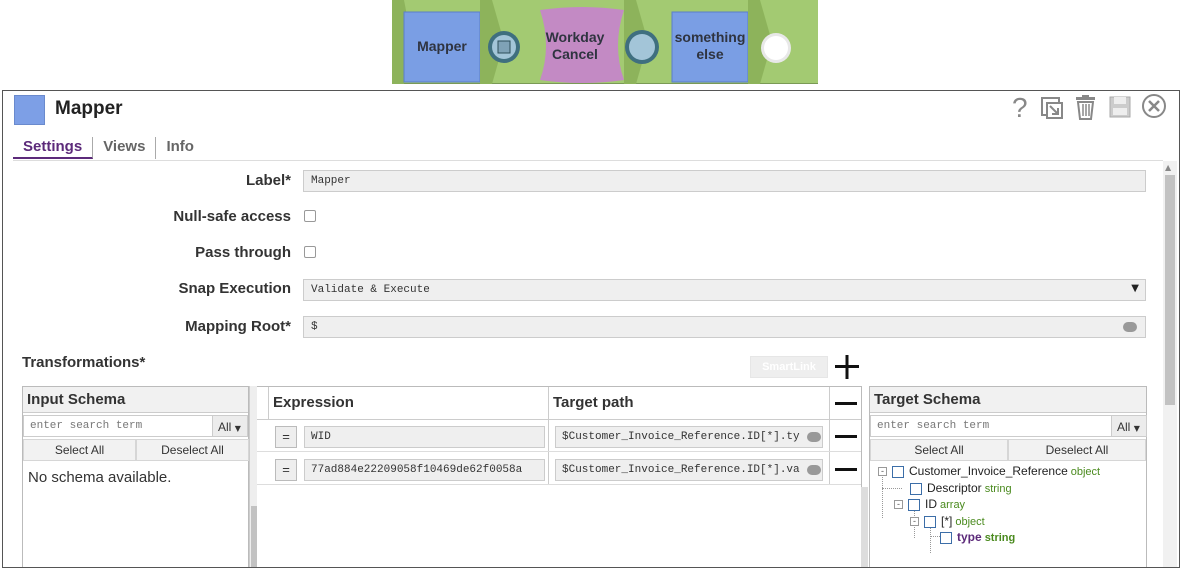 The width and height of the screenshot is (1182, 574). What do you see at coordinates (789, 367) in the screenshot?
I see `smartlink-button: SmartLink` at bounding box center [789, 367].